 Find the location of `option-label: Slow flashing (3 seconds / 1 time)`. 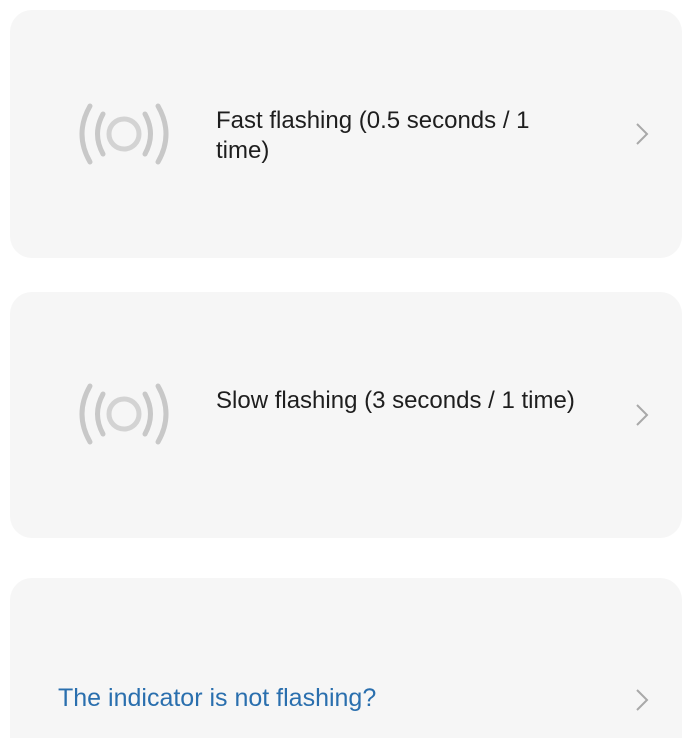

option-label: Slow flashing (3 seconds / 1 time) is located at coordinates (395, 400).